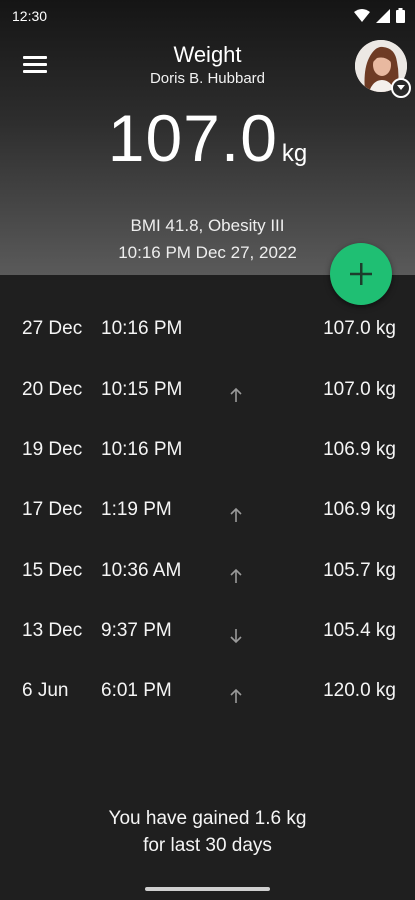 Image resolution: width=415 pixels, height=900 pixels. I want to click on entry-time: 10:36 AM, so click(141, 570).